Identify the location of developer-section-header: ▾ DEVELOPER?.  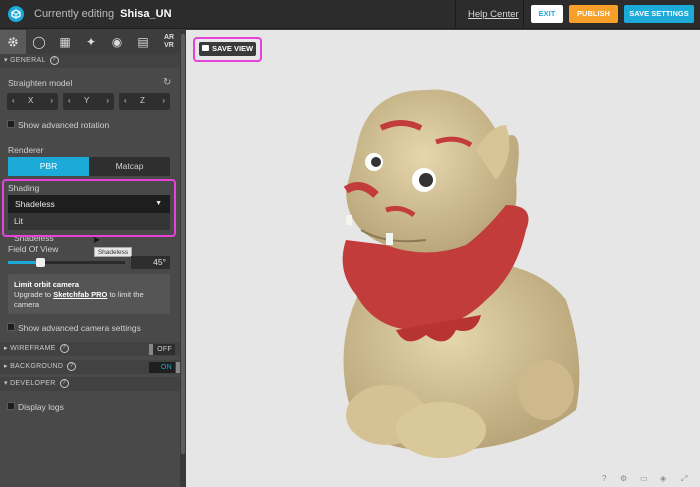
(90, 384).